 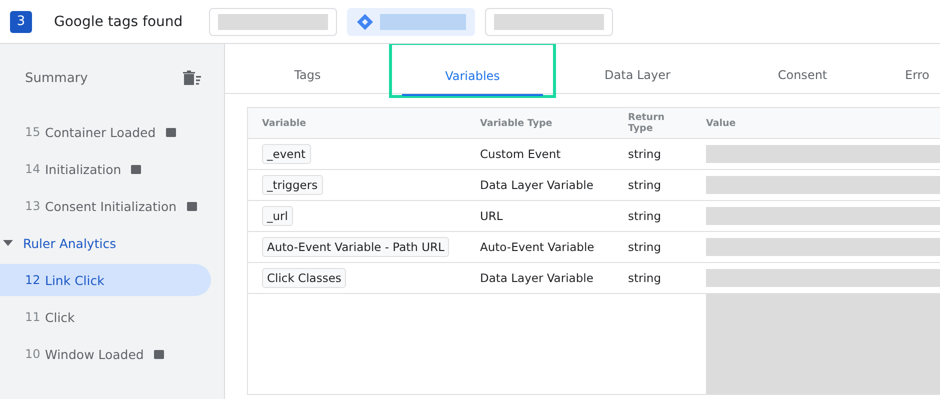 What do you see at coordinates (802, 68) in the screenshot?
I see `tab: Consent` at bounding box center [802, 68].